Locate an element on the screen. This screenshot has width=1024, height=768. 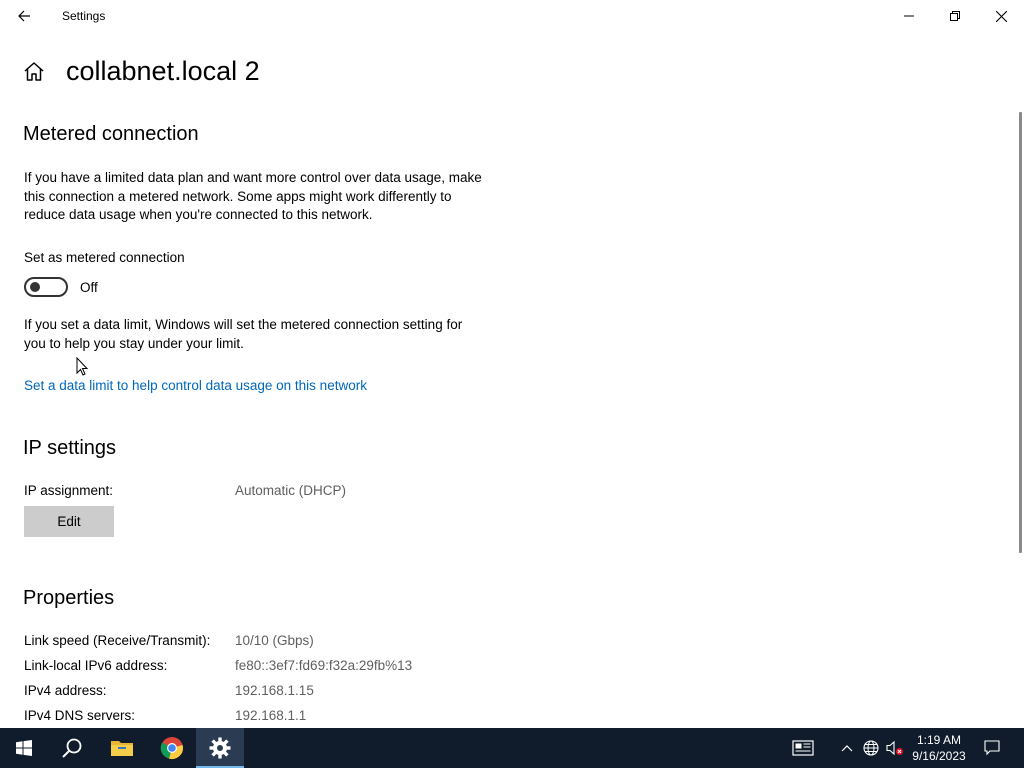
property-value: 192.168.1.1 is located at coordinates (271, 715).